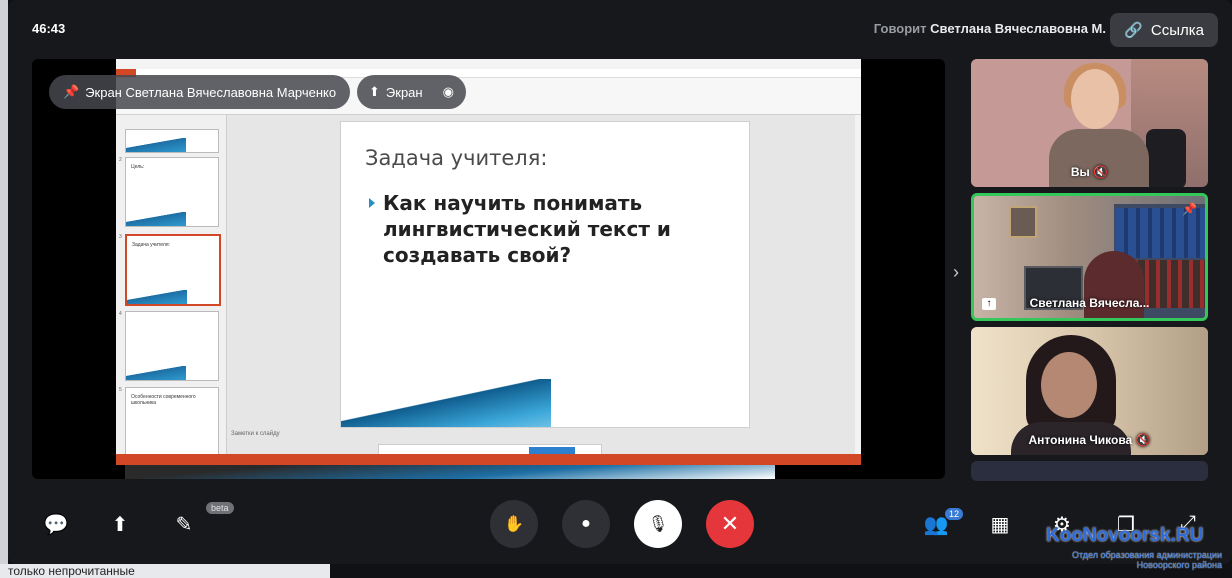 This screenshot has height=578, width=1232. I want to click on slide-notes: Заметки к слайду, so click(255, 434).